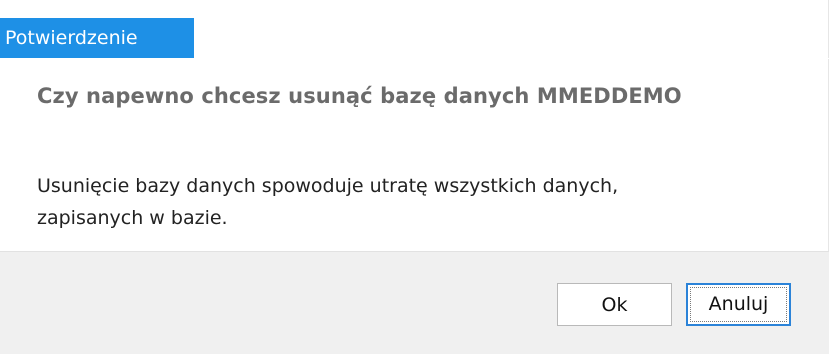 The width and height of the screenshot is (829, 354). Describe the element at coordinates (132, 218) in the screenshot. I see `message-line-2: zapisanych w bazie.` at that location.